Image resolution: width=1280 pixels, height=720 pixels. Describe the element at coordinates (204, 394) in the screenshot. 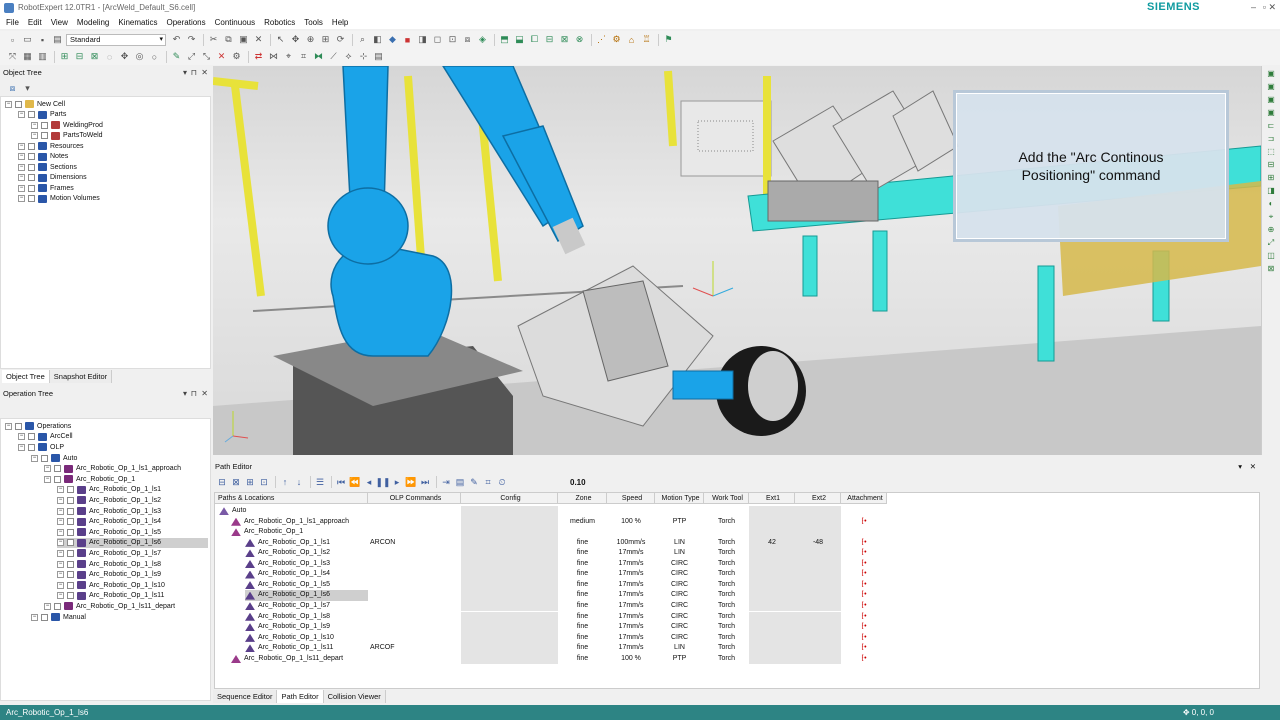

I see `op-close-icon: ✕` at that location.